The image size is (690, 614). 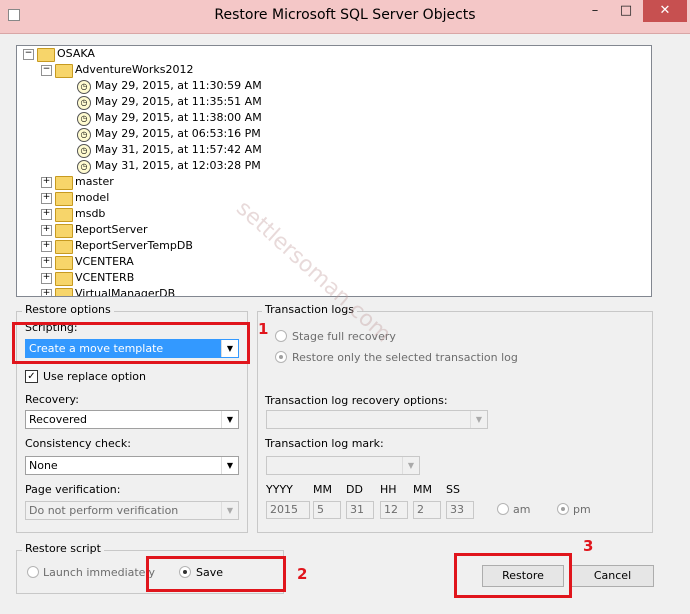 What do you see at coordinates (178, 118) in the screenshot?
I see `tree-item-restore-point: May 29, 2015, at 11:38:00 AM` at bounding box center [178, 118].